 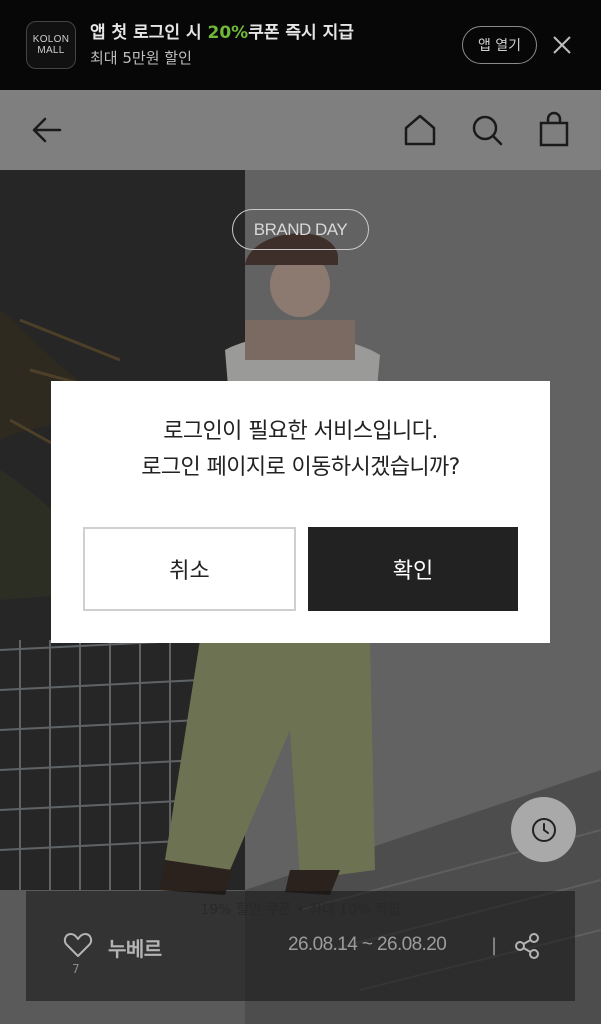 I want to click on home-icon, so click(x=420, y=130).